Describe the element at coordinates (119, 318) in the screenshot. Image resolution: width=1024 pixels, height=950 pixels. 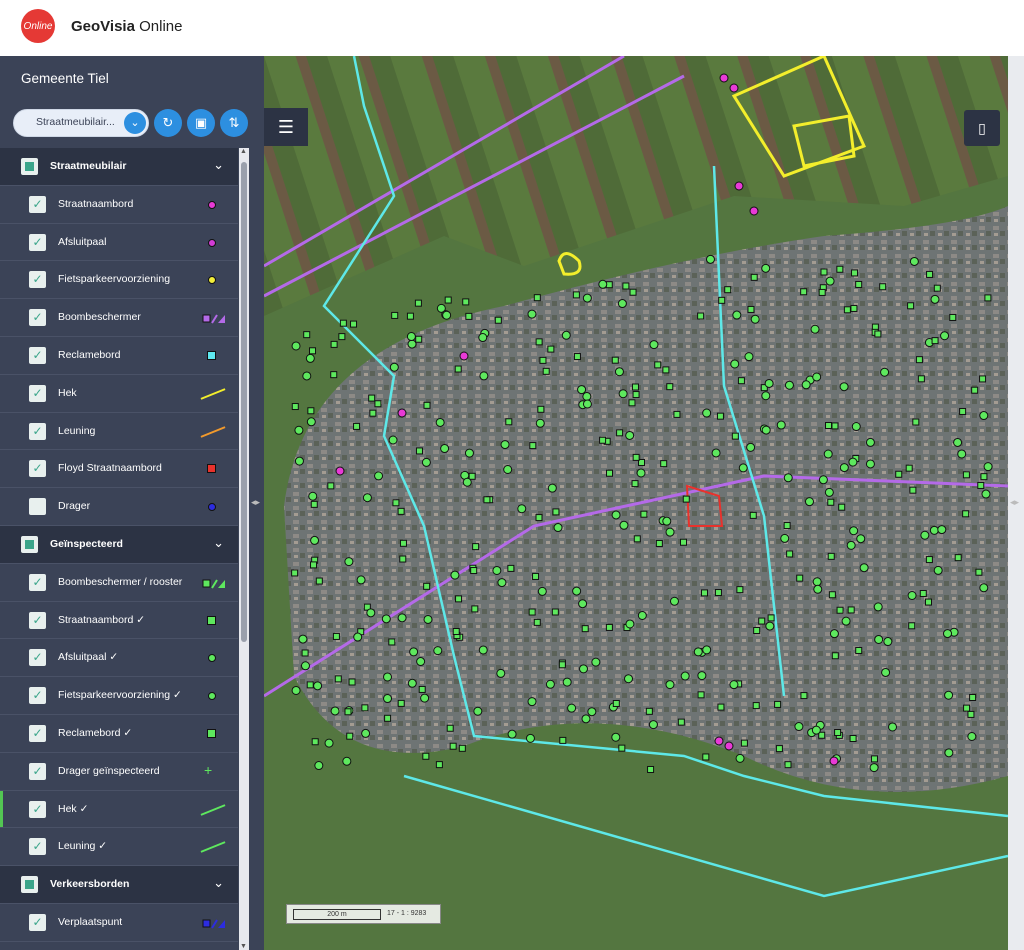
I see `layer-item: ✓ Boombeschermer` at that location.